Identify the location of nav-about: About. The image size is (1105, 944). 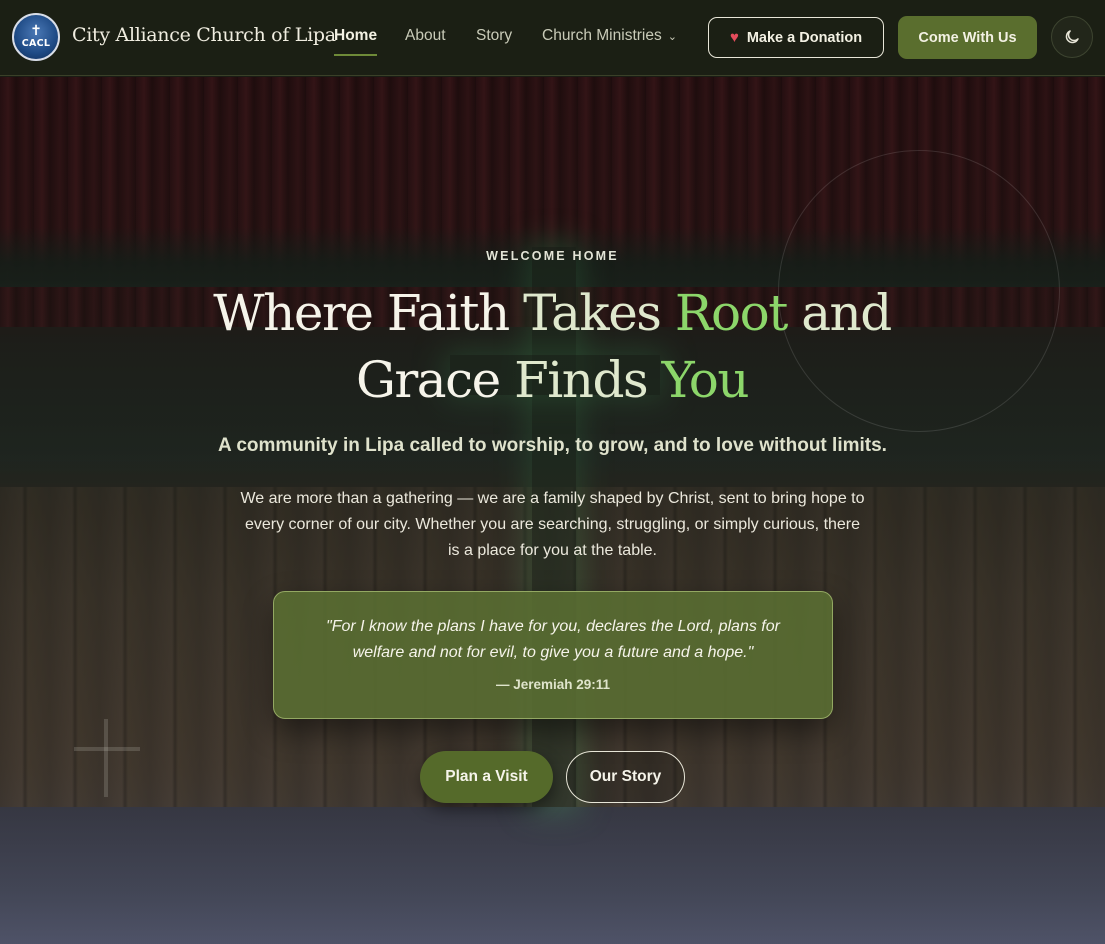
(425, 36).